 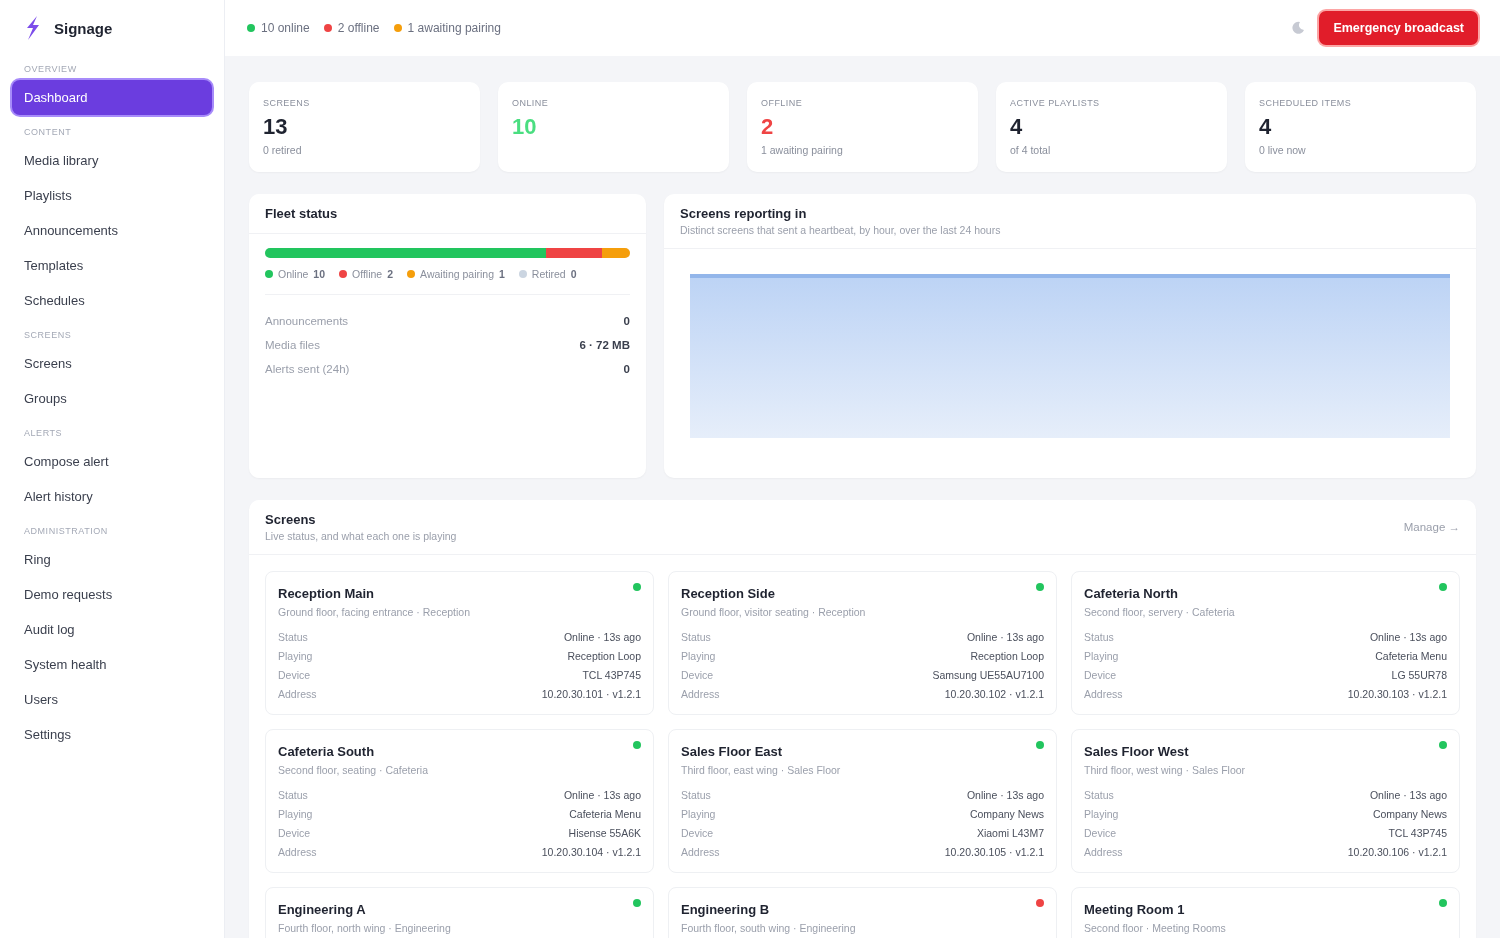 I want to click on section-label: SCREENS, so click(x=48, y=335).